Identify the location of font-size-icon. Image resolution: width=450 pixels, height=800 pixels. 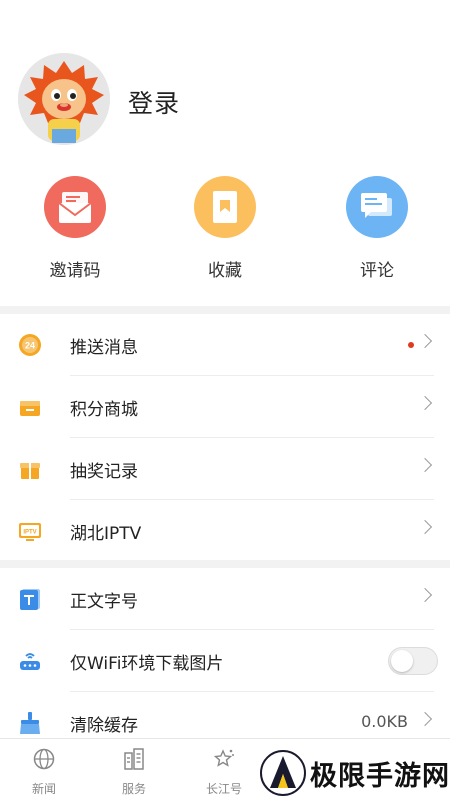
(30, 599).